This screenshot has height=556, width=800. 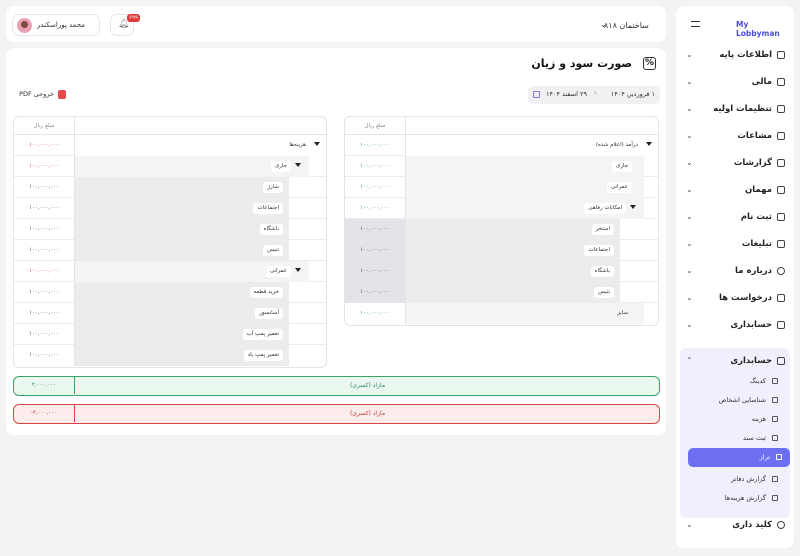 I want to click on table-row: ۱۰۰,۰۰۰,۰۰۰ امکانات رفاهی, so click(x=501, y=208).